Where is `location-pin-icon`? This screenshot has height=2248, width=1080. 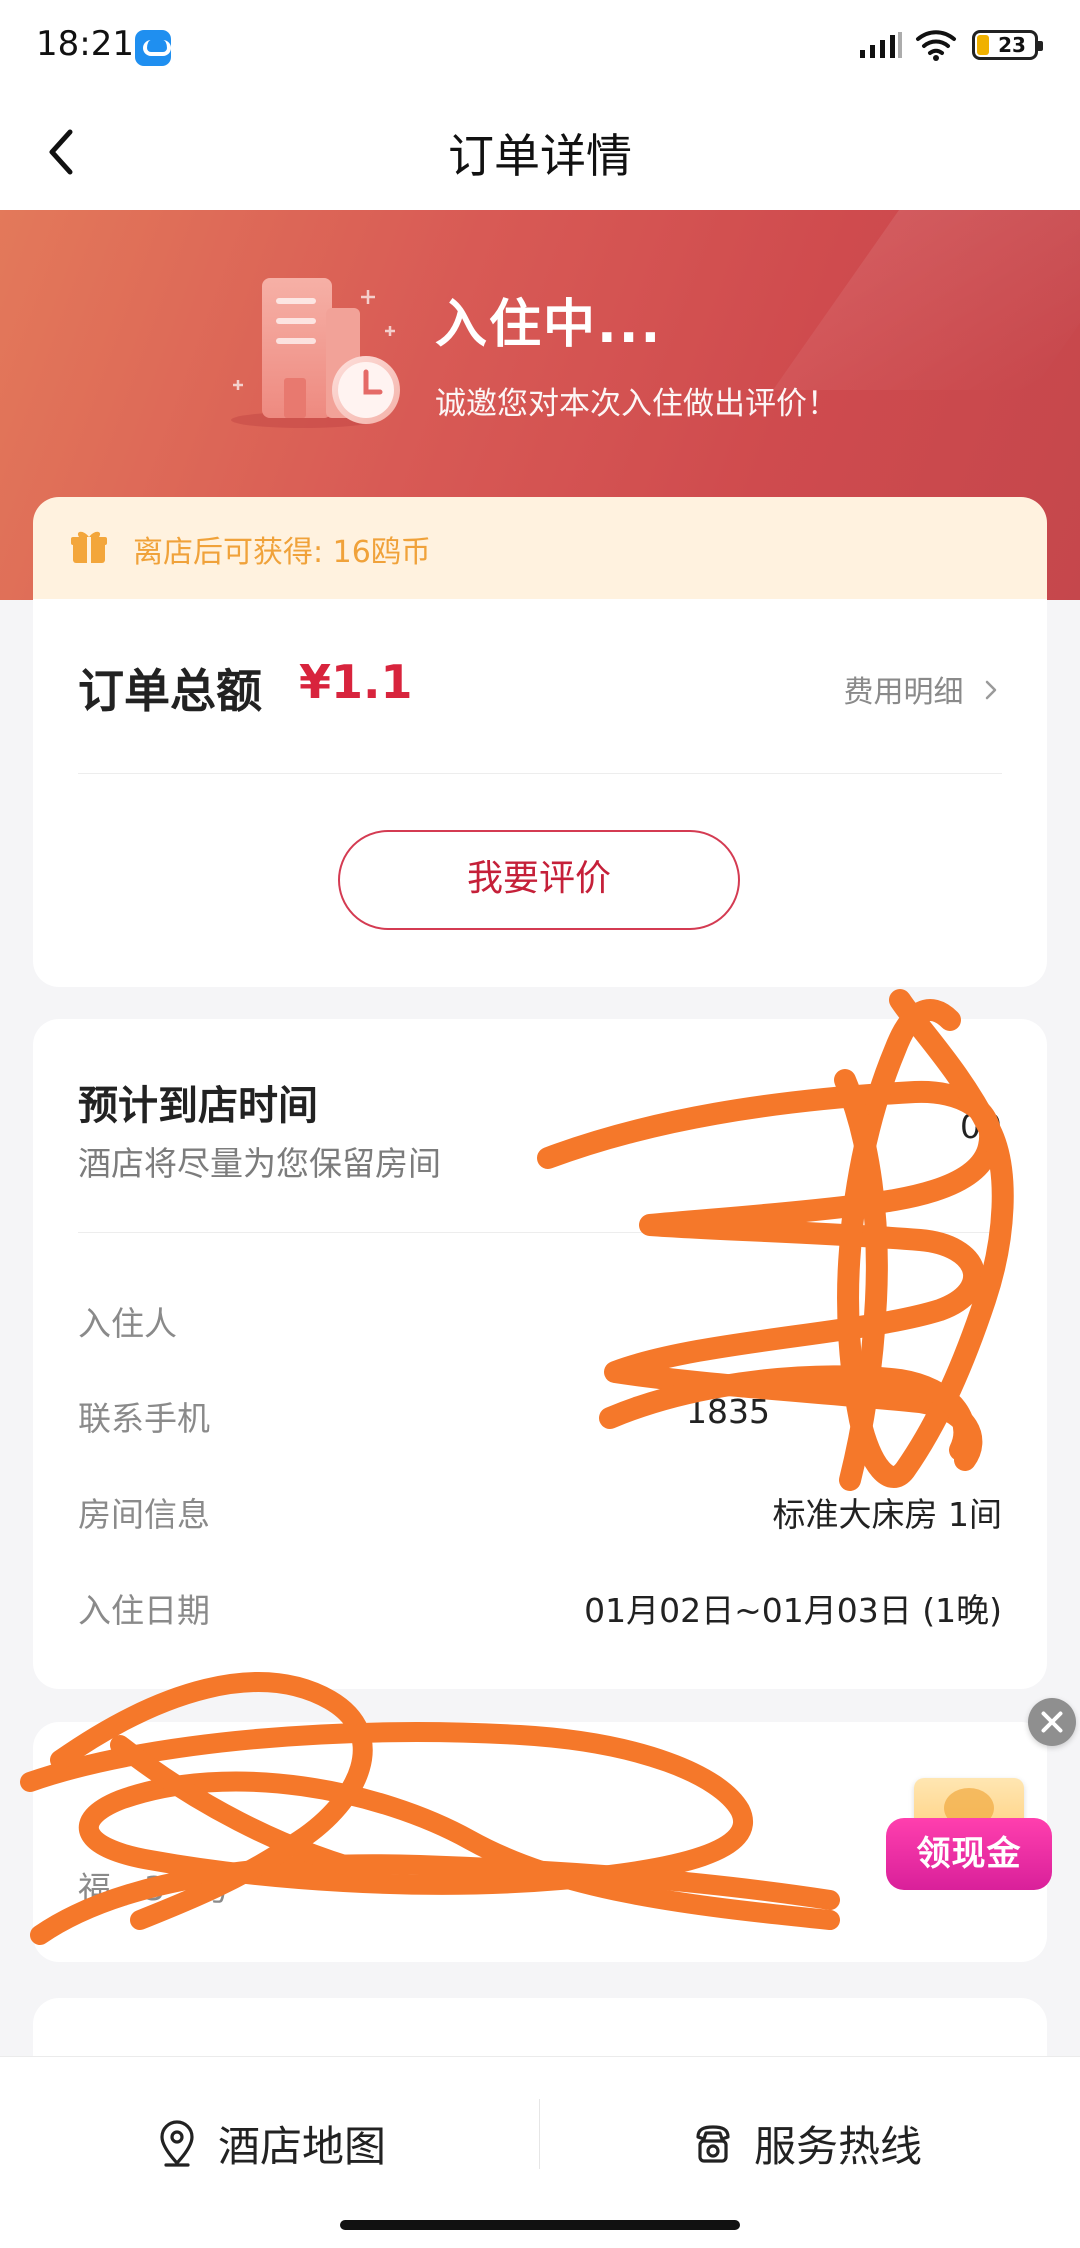
location-pin-icon is located at coordinates (177, 2143).